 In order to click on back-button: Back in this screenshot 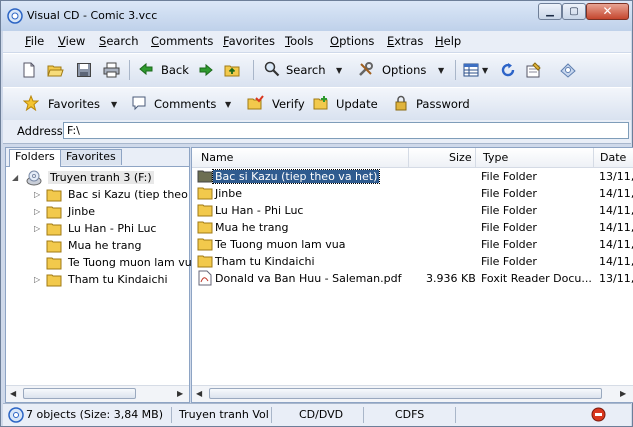, I will do `click(167, 70)`.